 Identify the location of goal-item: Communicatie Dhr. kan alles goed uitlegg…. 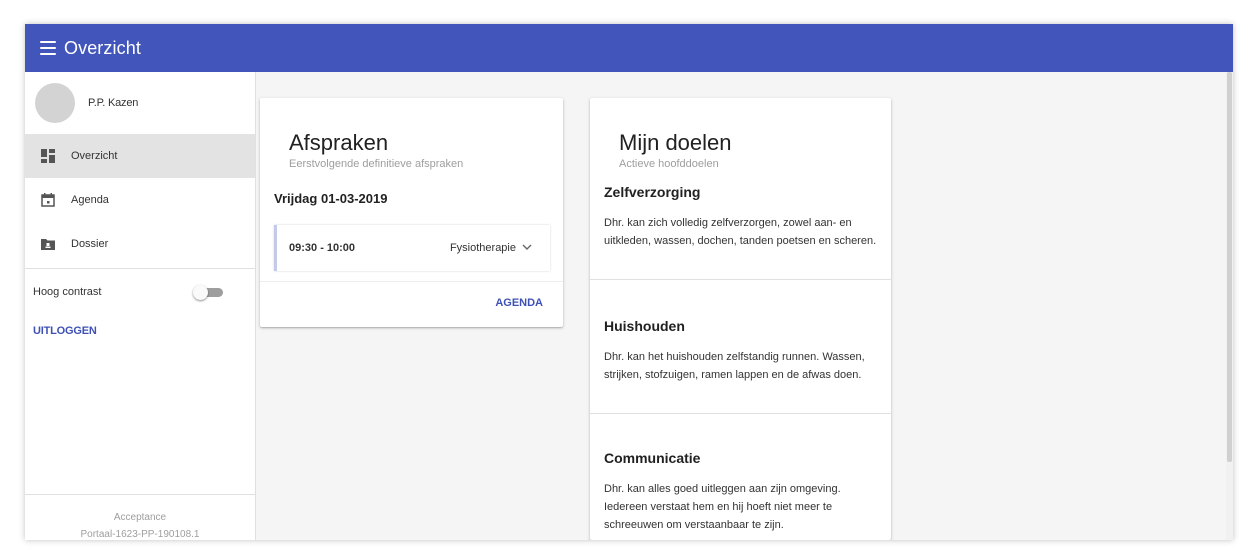
(740, 477).